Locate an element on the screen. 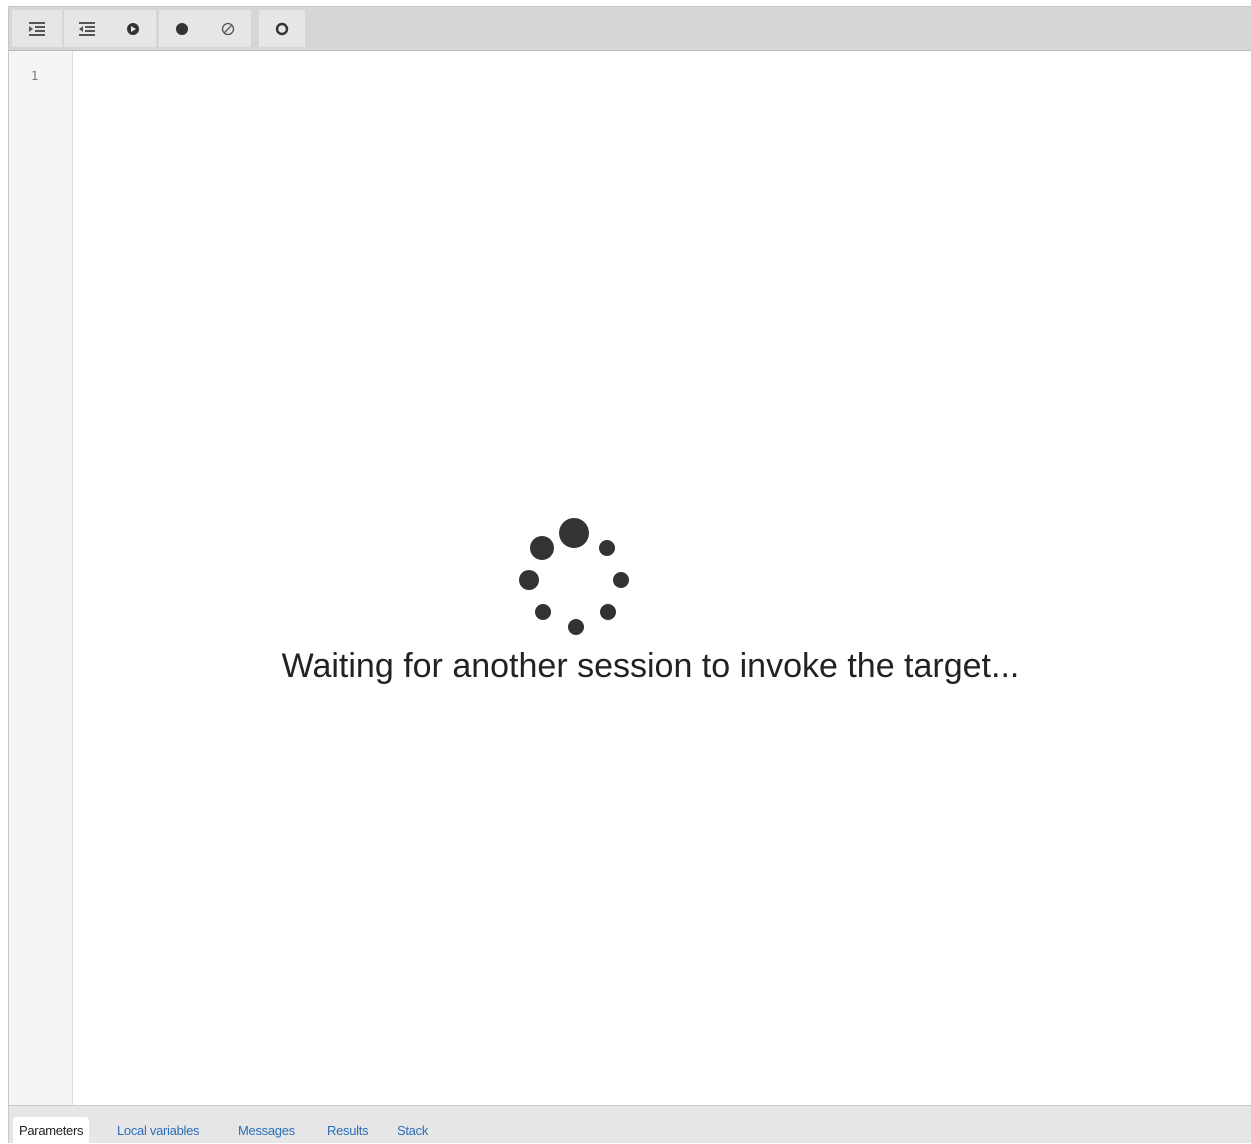 The width and height of the screenshot is (1251, 1144). step-into-icon is located at coordinates (37, 28).